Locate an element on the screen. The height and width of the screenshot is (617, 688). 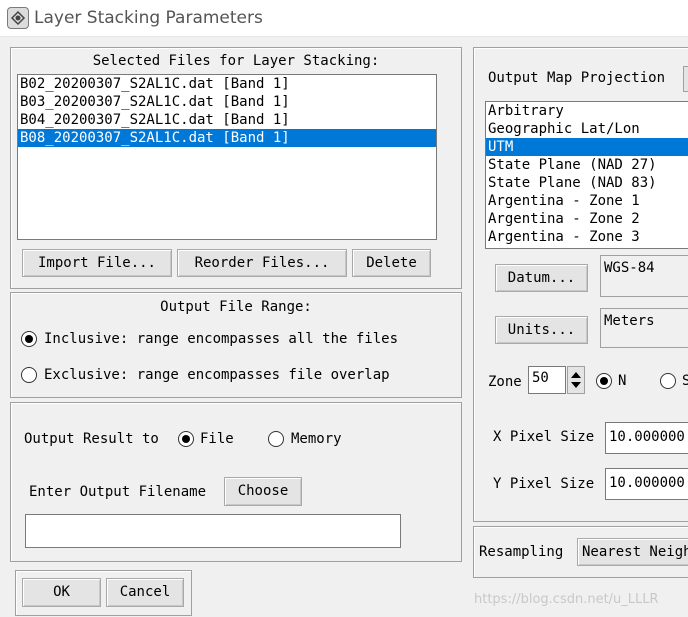
title-bar: Layer Stacking Parameters is located at coordinates (344, 18).